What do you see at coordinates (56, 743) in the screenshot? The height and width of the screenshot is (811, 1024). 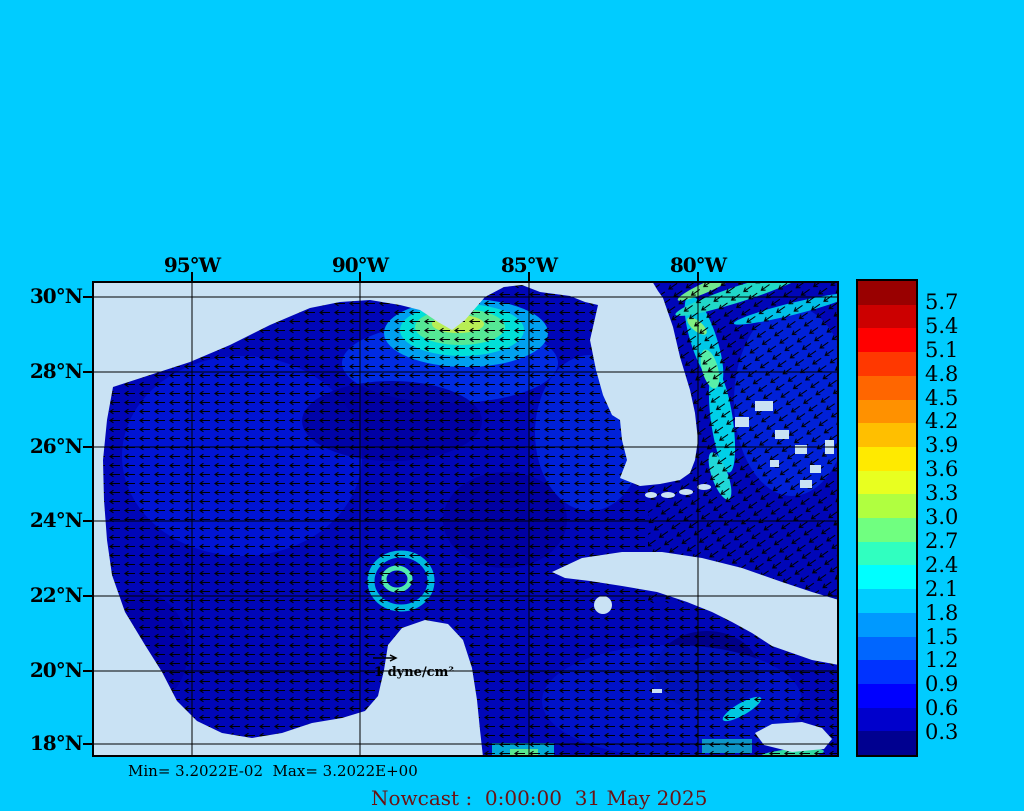 I see `y-tick-label: 18°N` at bounding box center [56, 743].